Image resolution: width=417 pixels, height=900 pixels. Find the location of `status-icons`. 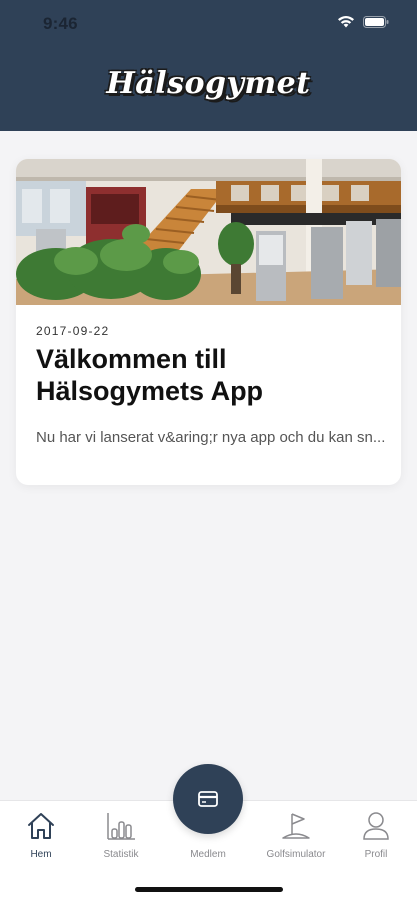

status-icons is located at coordinates (363, 21).